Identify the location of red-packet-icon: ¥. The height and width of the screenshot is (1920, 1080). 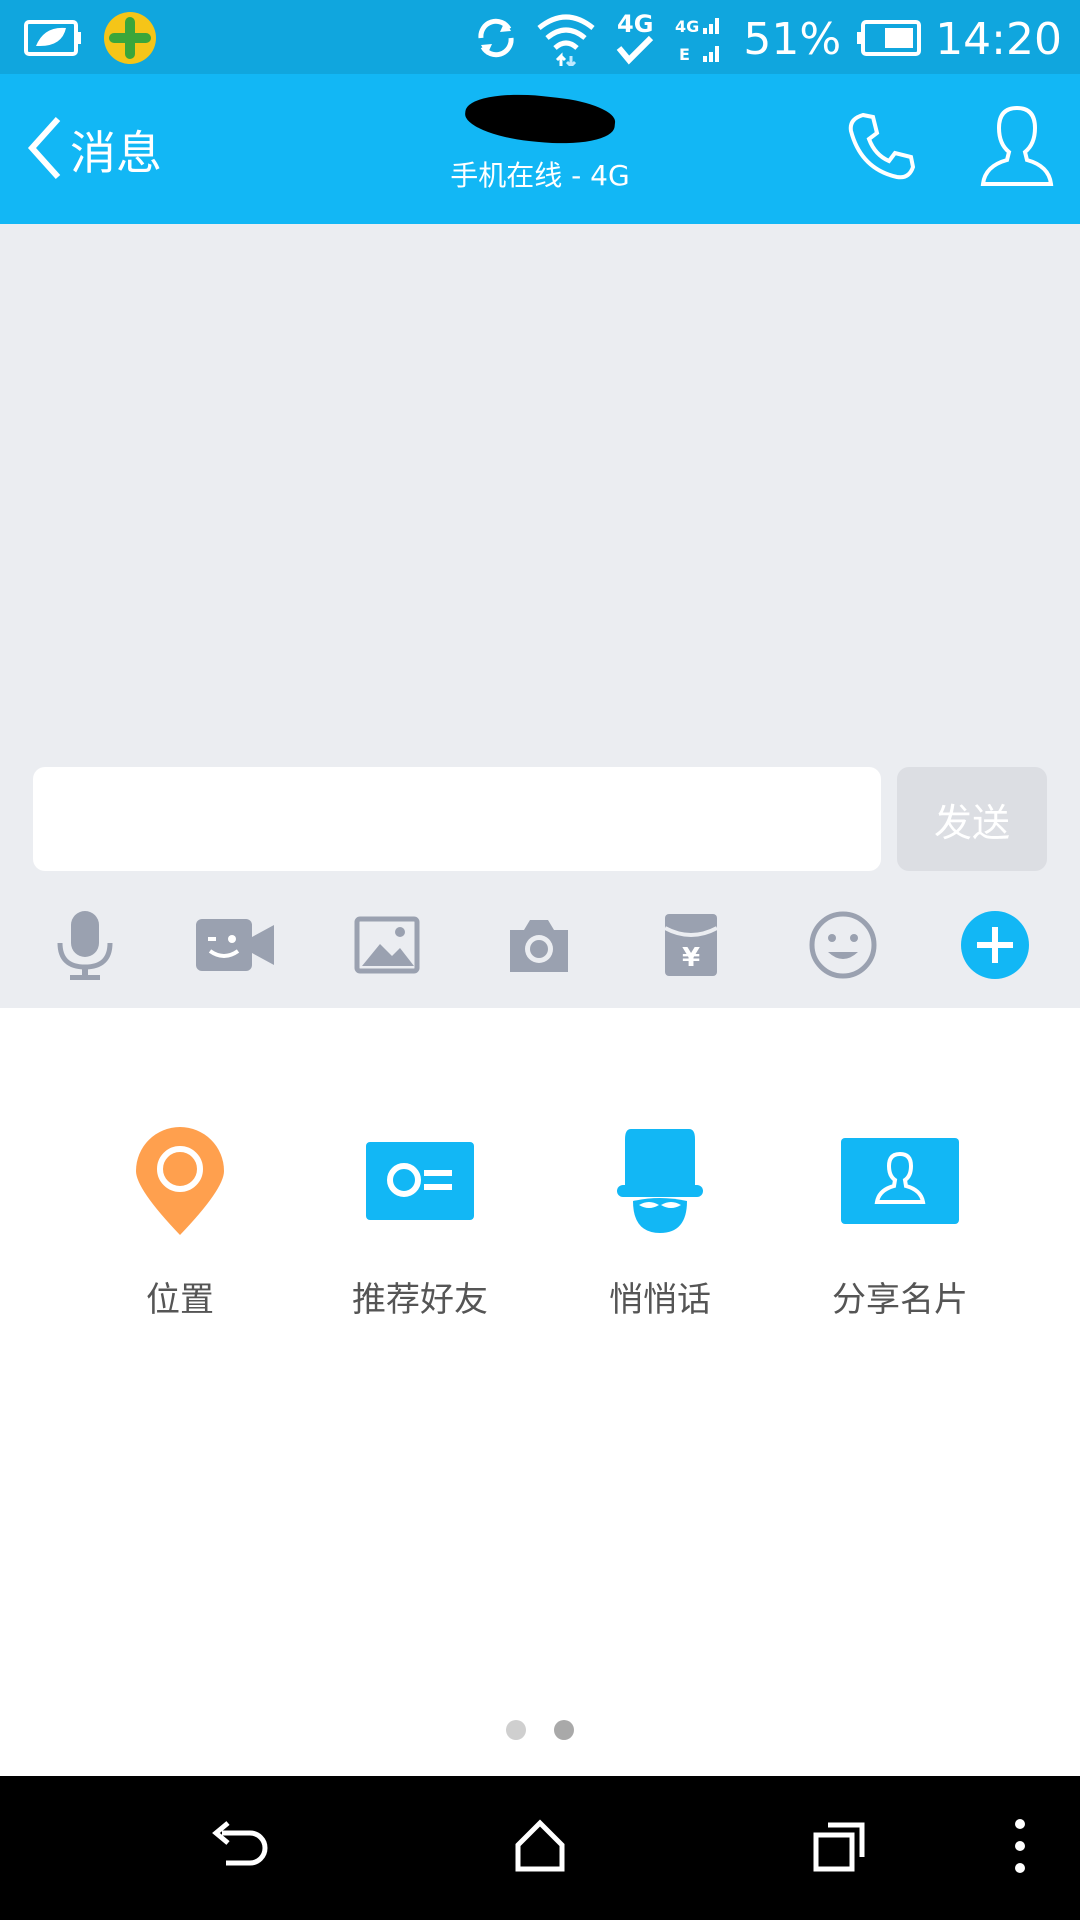
(691, 947).